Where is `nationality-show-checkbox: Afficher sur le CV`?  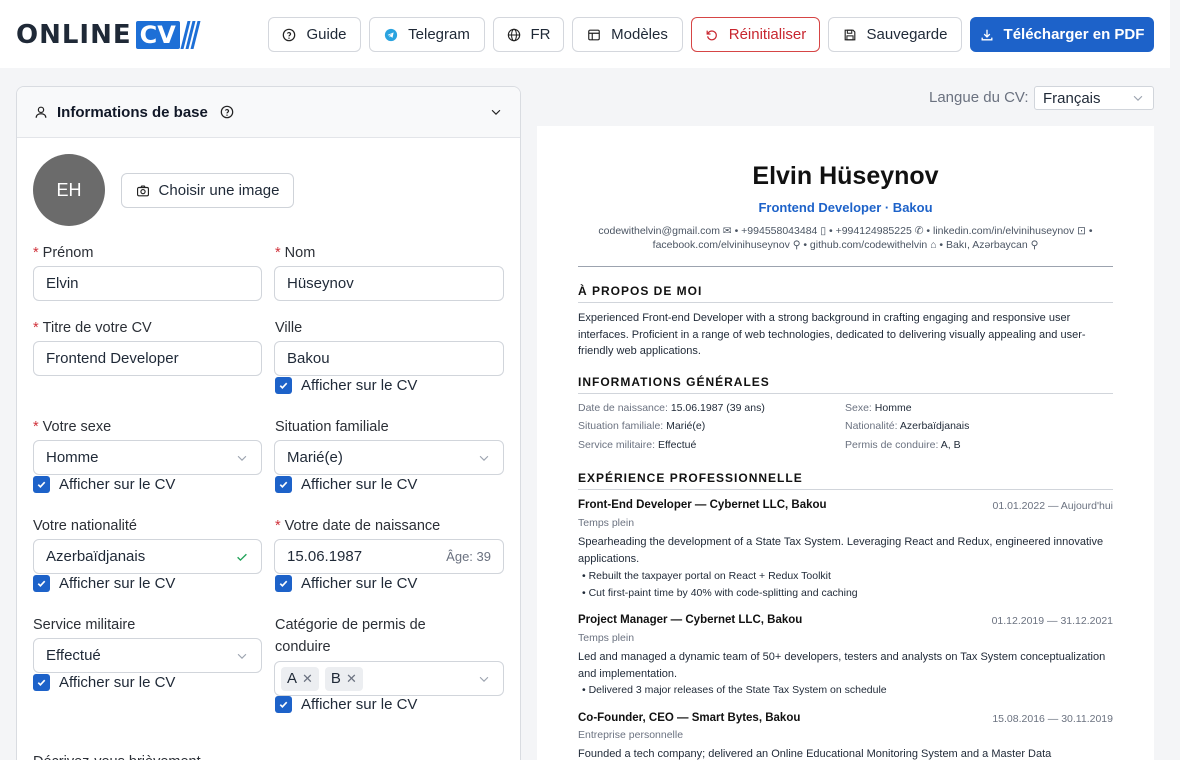 nationality-show-checkbox: Afficher sur le CV is located at coordinates (104, 583).